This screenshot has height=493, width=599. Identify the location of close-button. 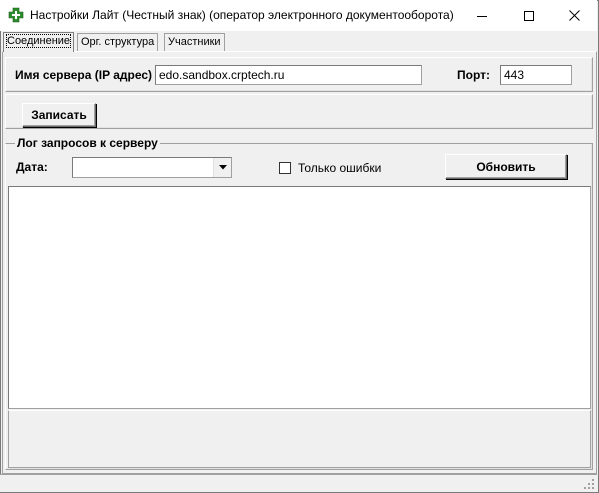
(574, 15).